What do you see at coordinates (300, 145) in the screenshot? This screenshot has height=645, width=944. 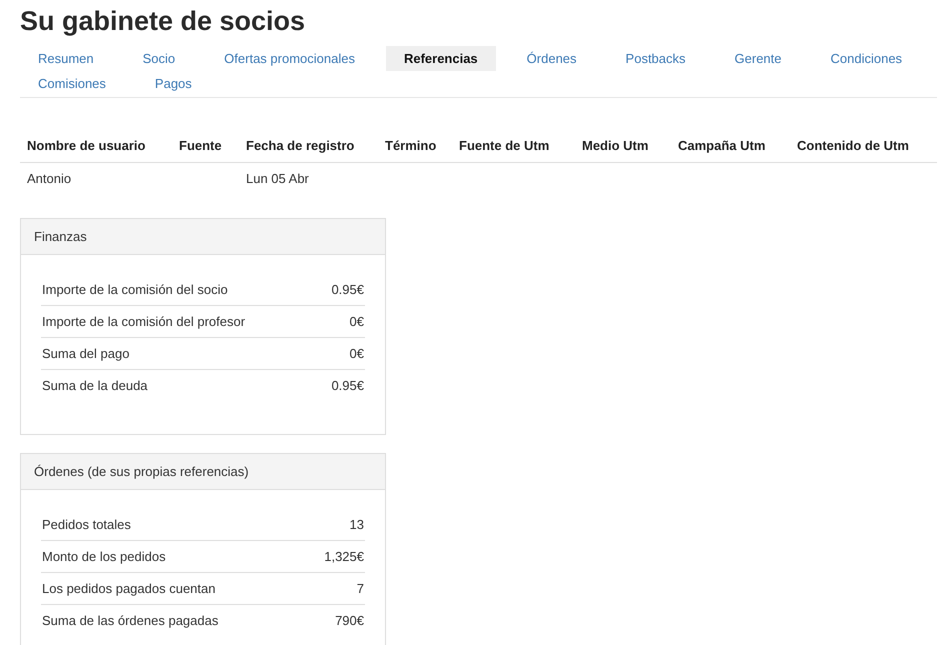 I see `column-header: Fecha de registro` at bounding box center [300, 145].